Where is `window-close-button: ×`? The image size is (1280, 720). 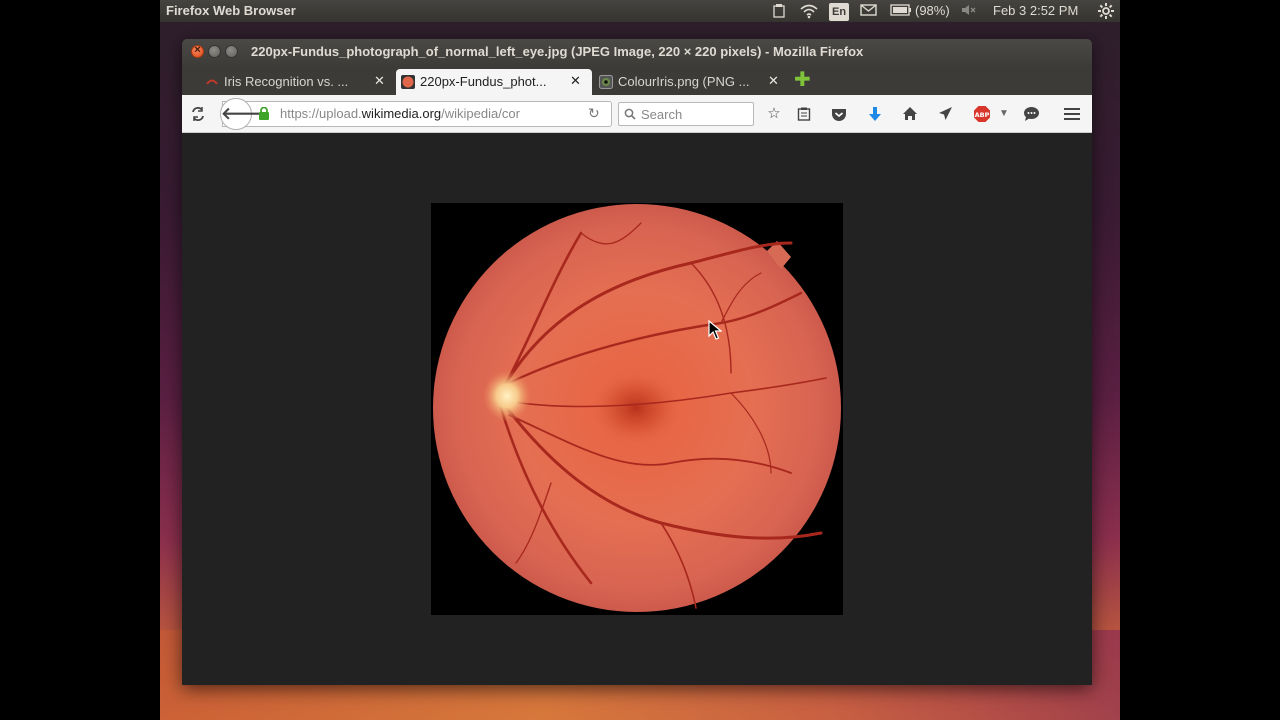 window-close-button: × is located at coordinates (197, 51).